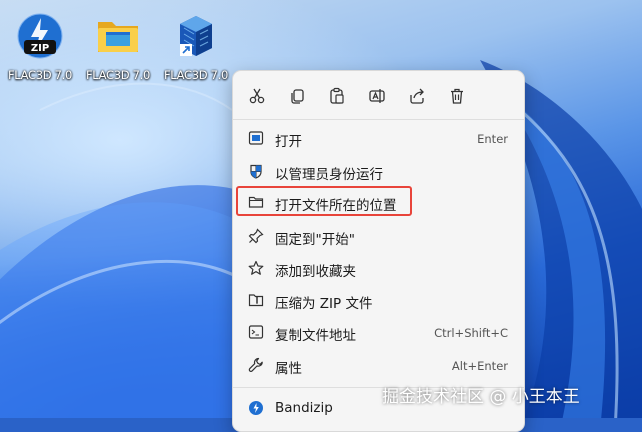  Describe the element at coordinates (315, 336) in the screenshot. I see `menu-item-label: 复制文件地址` at that location.